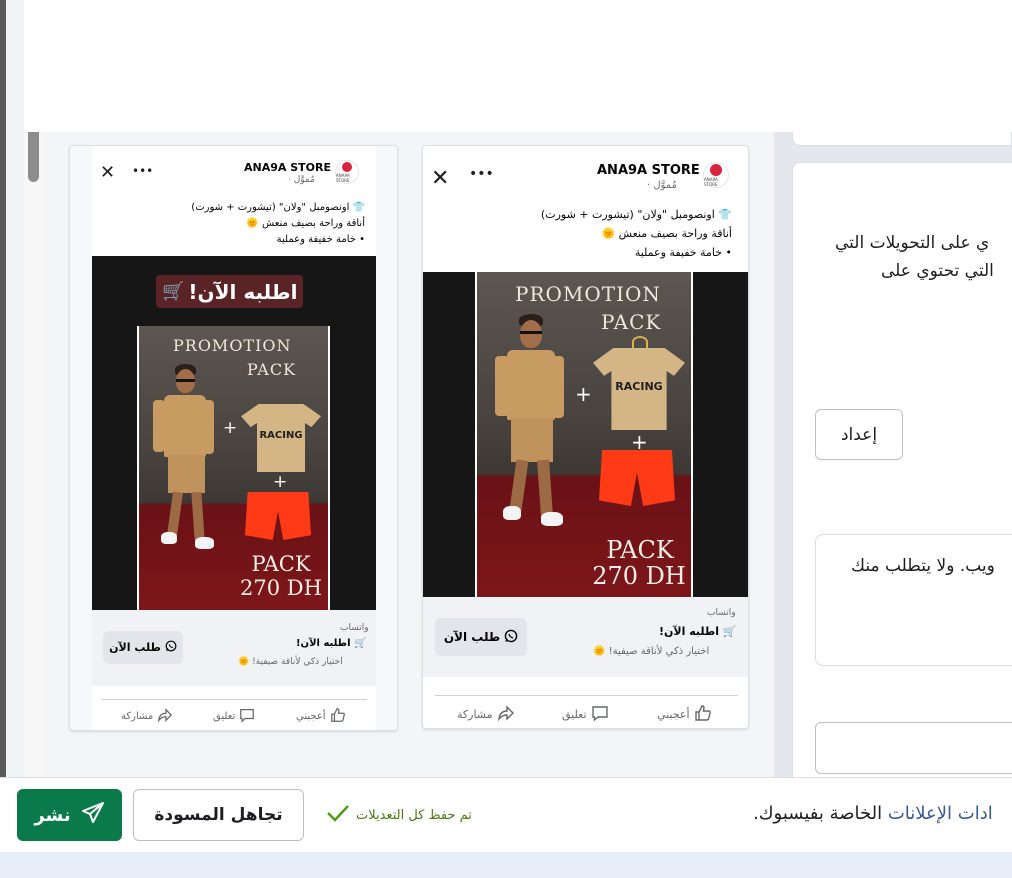 This screenshot has width=1012, height=878. What do you see at coordinates (320, 239) in the screenshot?
I see `alt-body-line-3: • خامة خفيفة وعملية` at bounding box center [320, 239].